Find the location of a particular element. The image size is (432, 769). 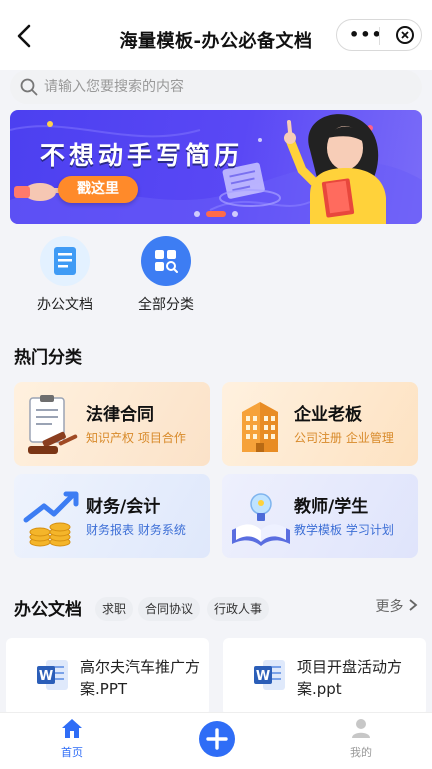

tab-mine: 我的 is located at coordinates (361, 738).